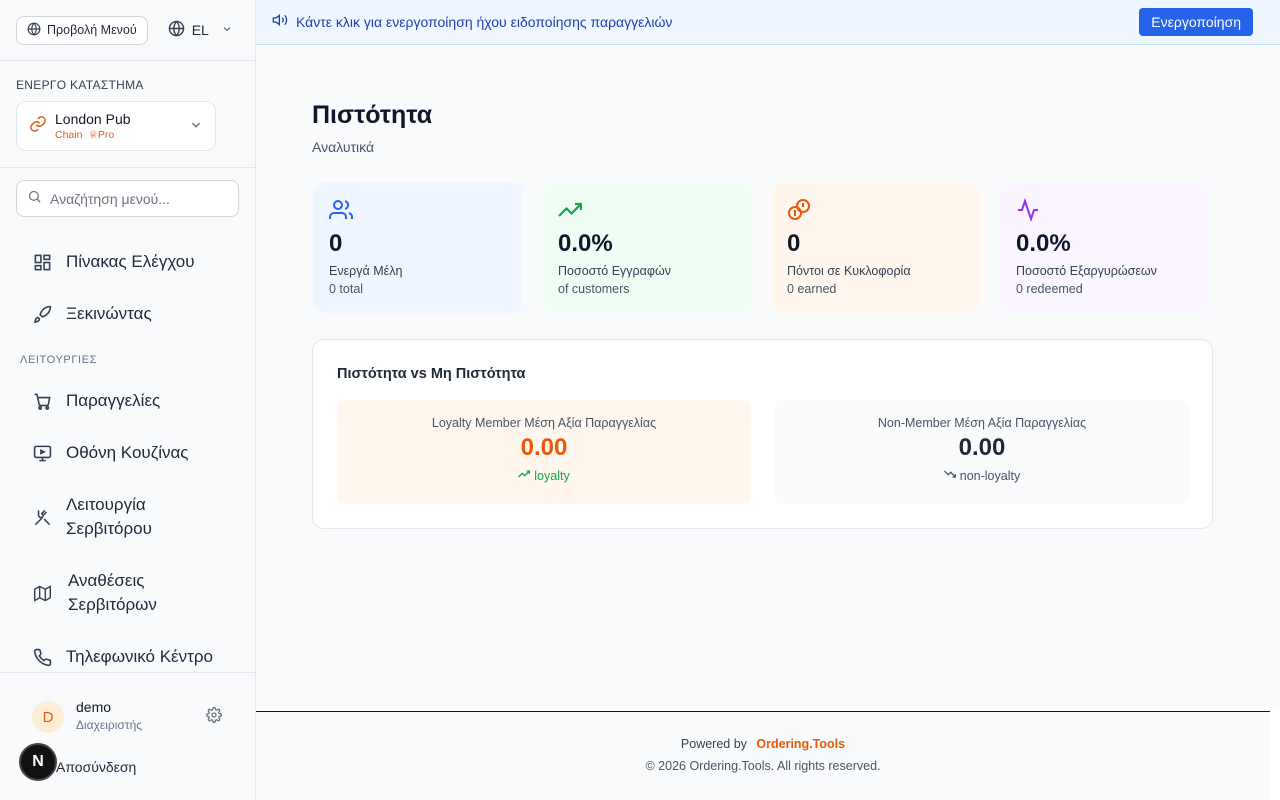  What do you see at coordinates (127, 736) in the screenshot?
I see `user-panel: D demo Διαχειριστής Αποσύνδεση N` at bounding box center [127, 736].